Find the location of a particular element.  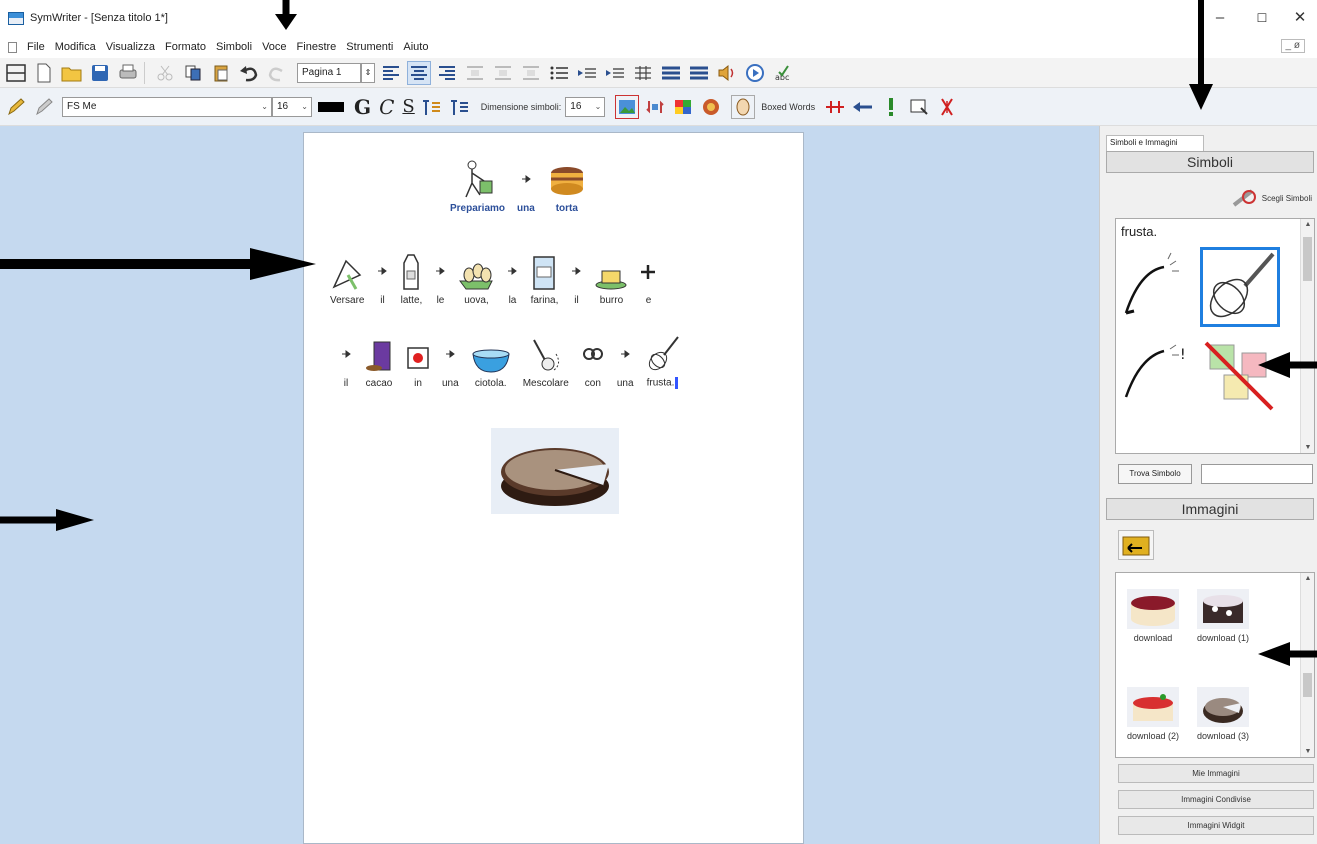

choose-symbols-button: Scegli Simboli is located at coordinates (1262, 198).